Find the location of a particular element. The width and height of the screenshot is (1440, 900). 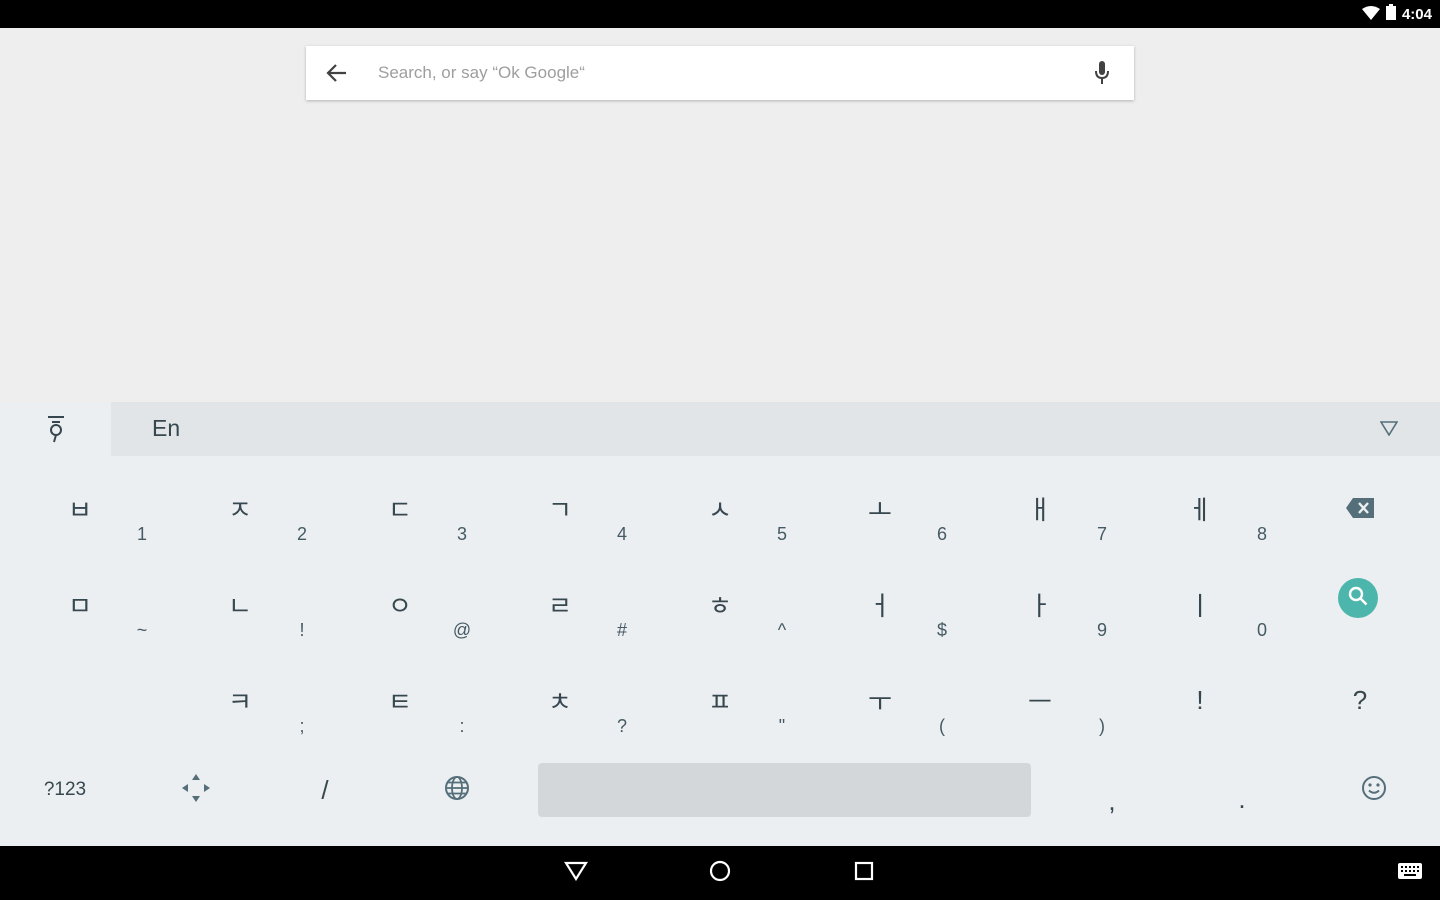

key-kieuk: ㅋ; is located at coordinates (240, 702).